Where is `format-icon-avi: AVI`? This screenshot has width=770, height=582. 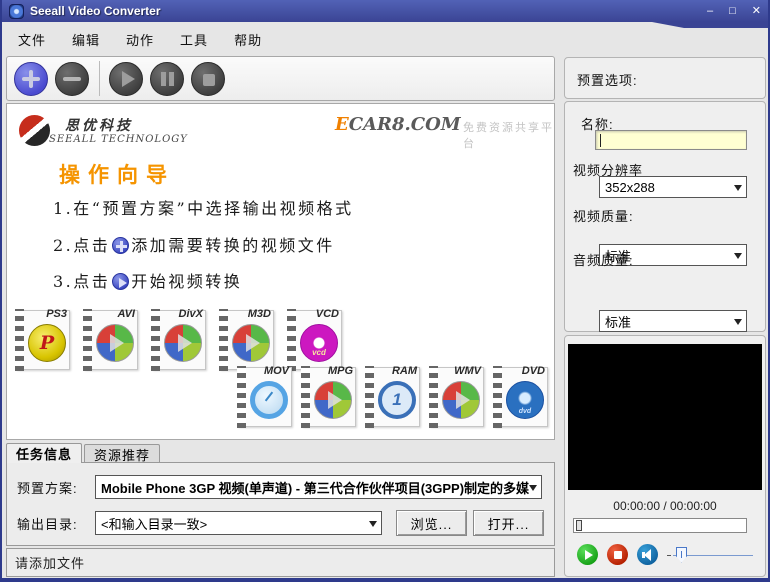 format-icon-avi: AVI is located at coordinates (109, 340).